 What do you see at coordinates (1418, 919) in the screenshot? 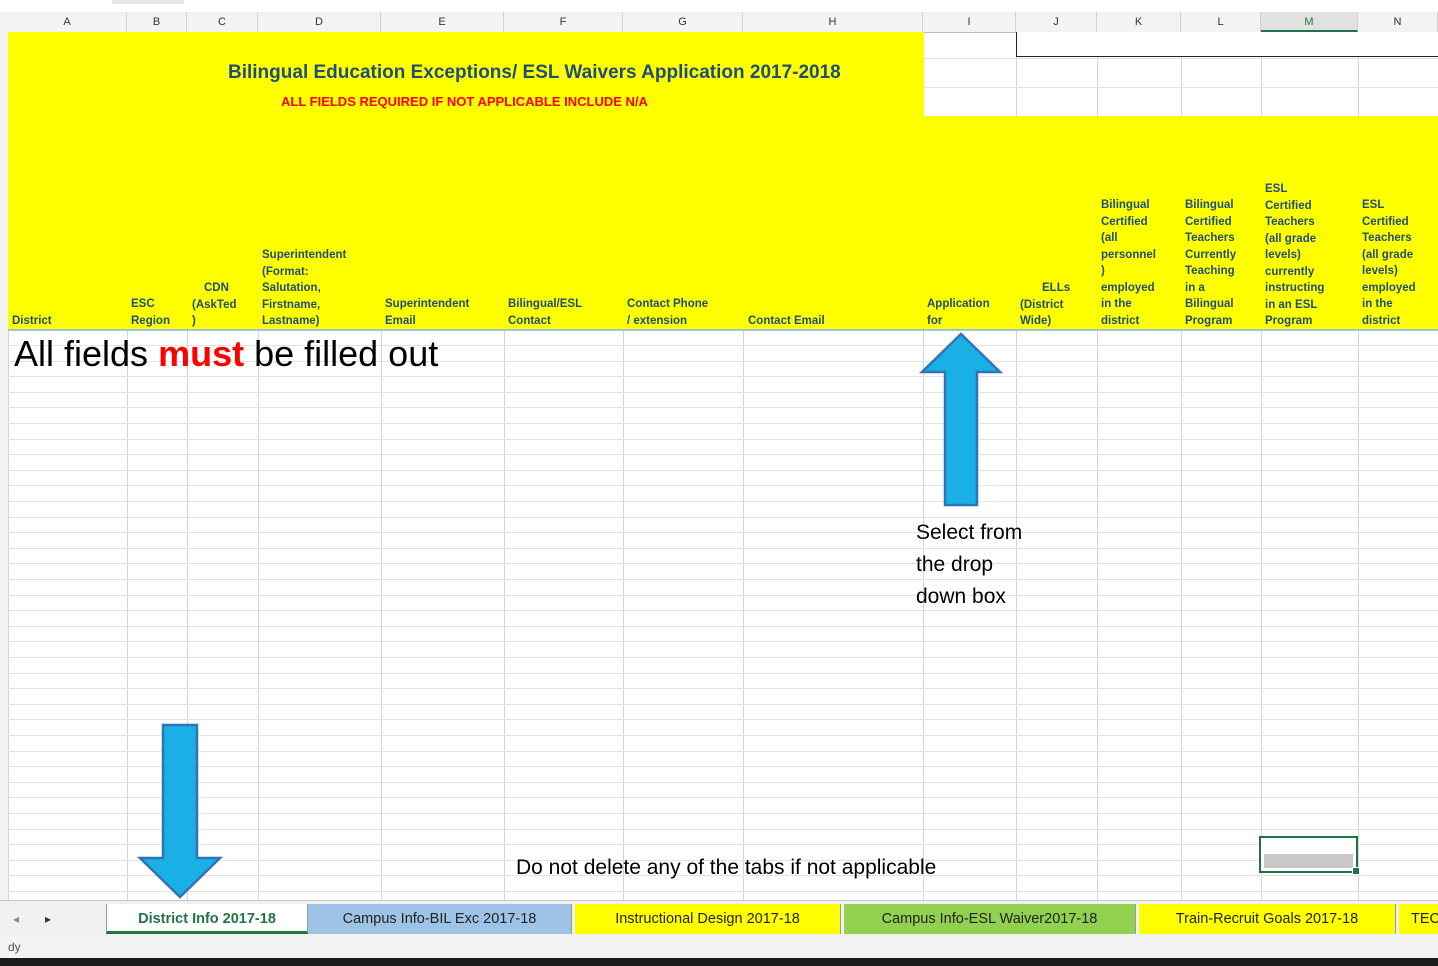
I see `tab-tec: TEC` at bounding box center [1418, 919].